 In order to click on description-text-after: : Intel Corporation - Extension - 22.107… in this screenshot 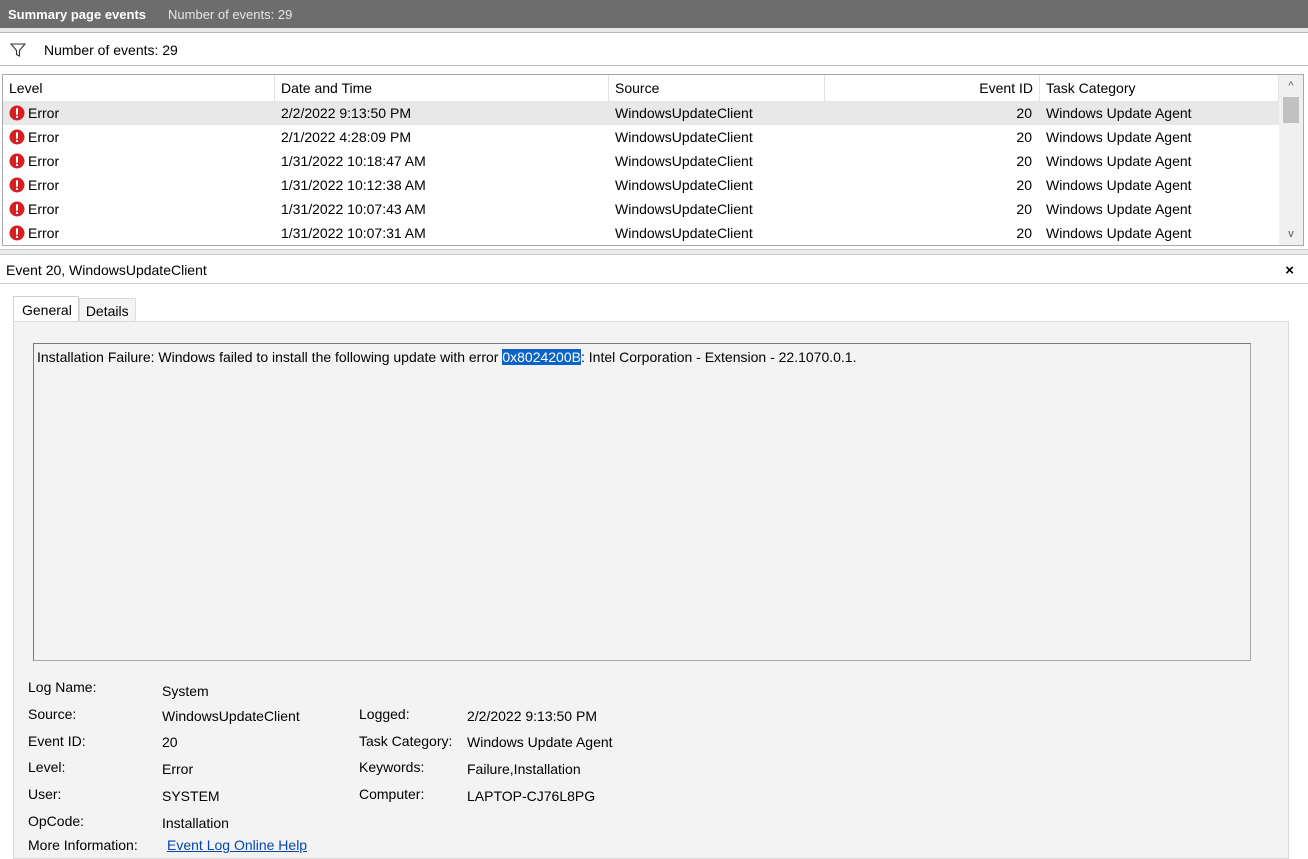, I will do `click(718, 357)`.